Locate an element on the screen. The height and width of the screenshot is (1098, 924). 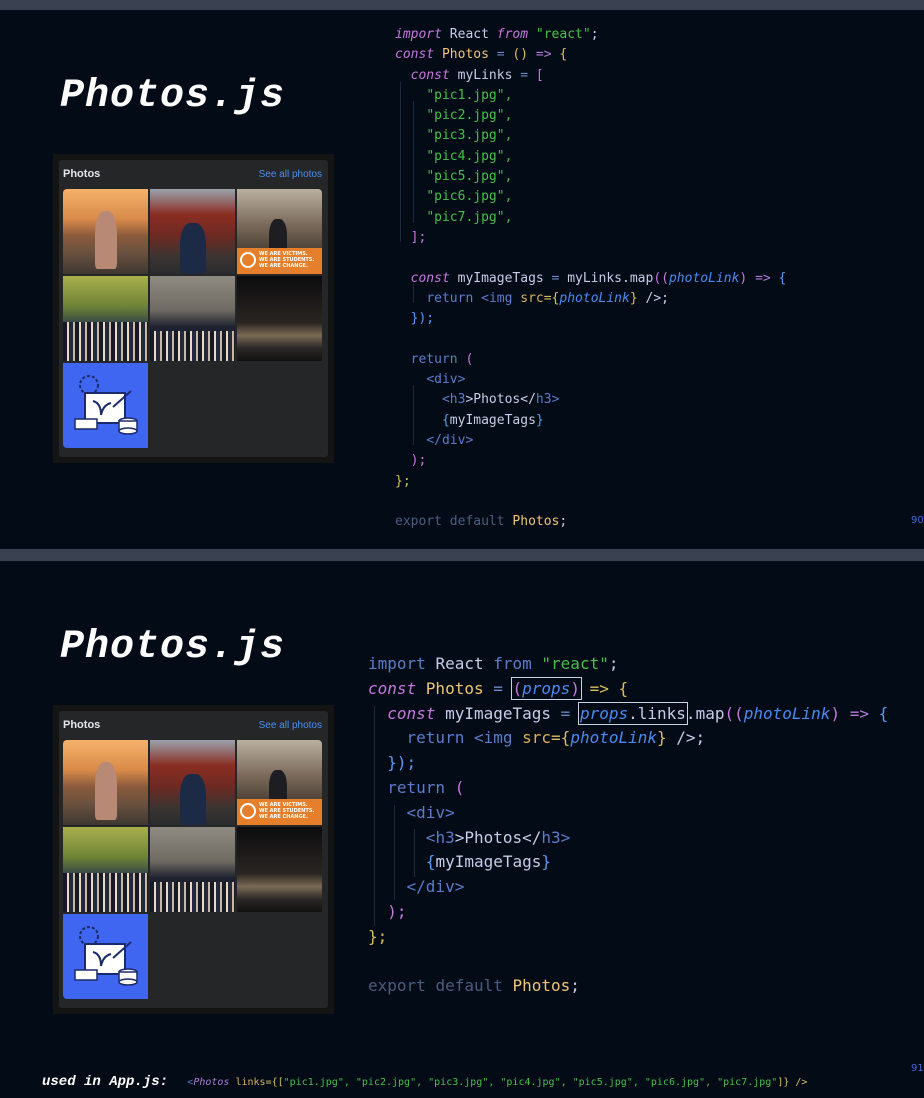
slide-divider is located at coordinates (462, 555).